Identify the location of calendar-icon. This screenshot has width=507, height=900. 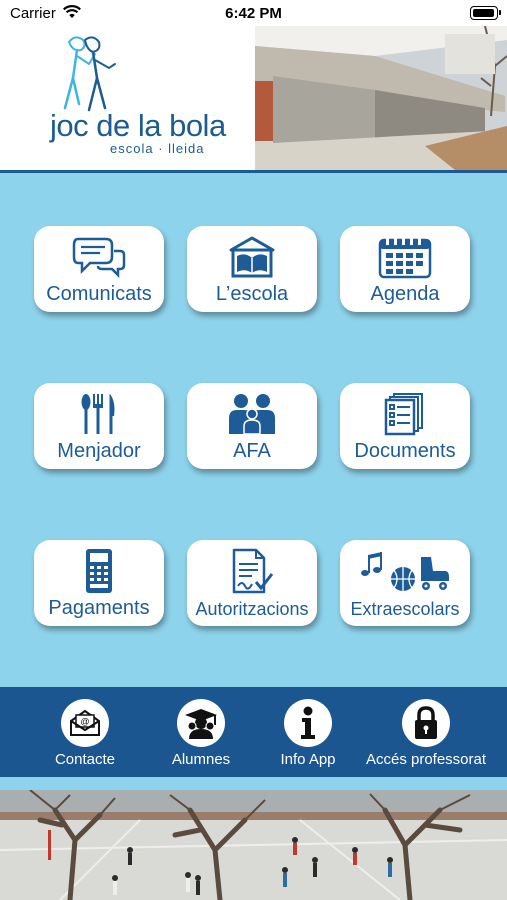
(405, 257).